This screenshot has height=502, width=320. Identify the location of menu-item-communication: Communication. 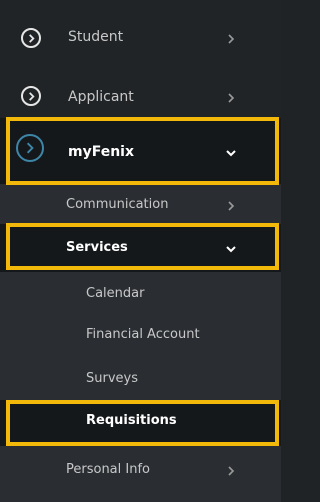
(140, 204).